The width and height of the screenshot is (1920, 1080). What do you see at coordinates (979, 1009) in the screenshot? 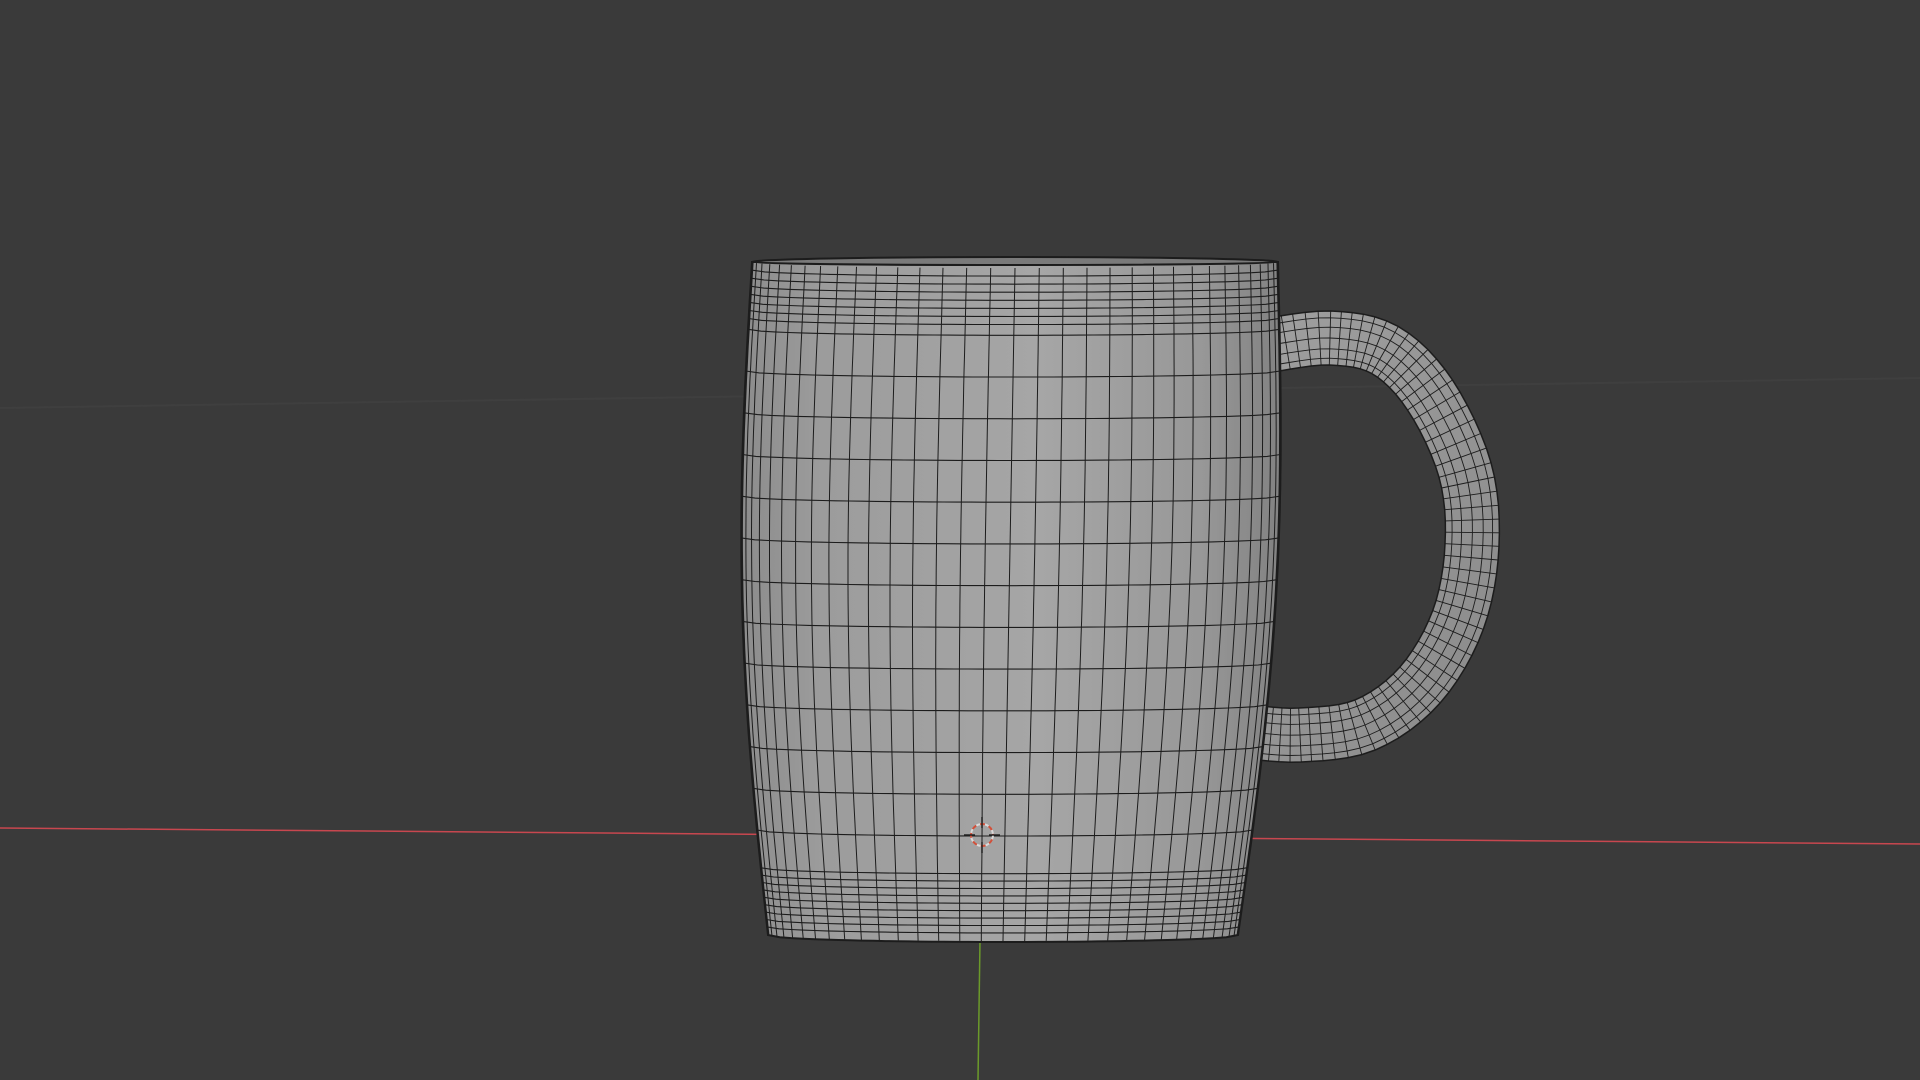
I see `y-axis-line` at bounding box center [979, 1009].